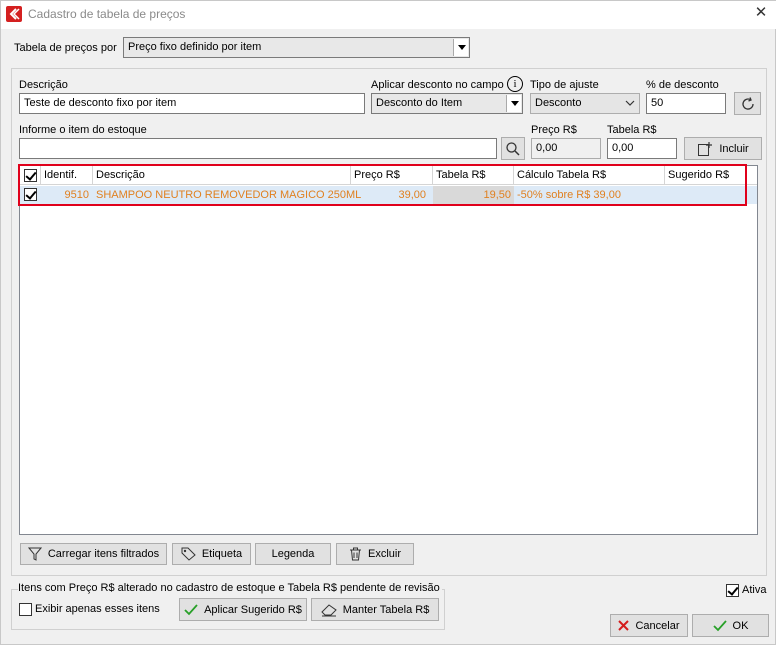  I want to click on ok-button: OK, so click(730, 625).